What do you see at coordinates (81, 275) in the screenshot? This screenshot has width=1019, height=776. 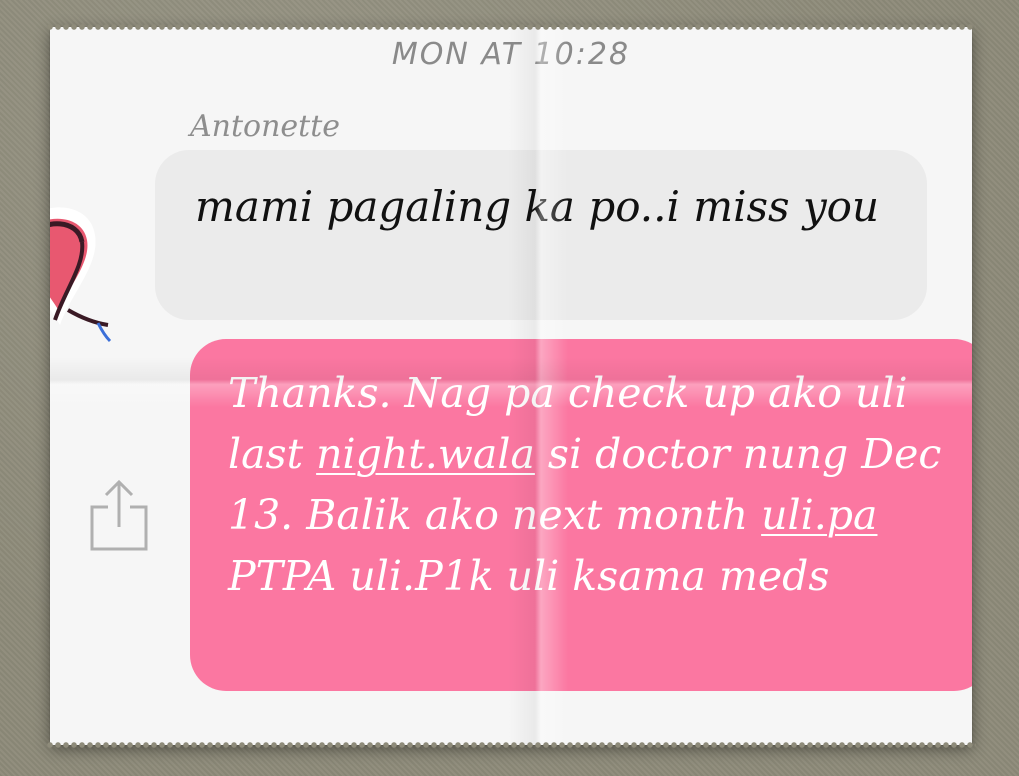 I see `heart-avatar-icon` at bounding box center [81, 275].